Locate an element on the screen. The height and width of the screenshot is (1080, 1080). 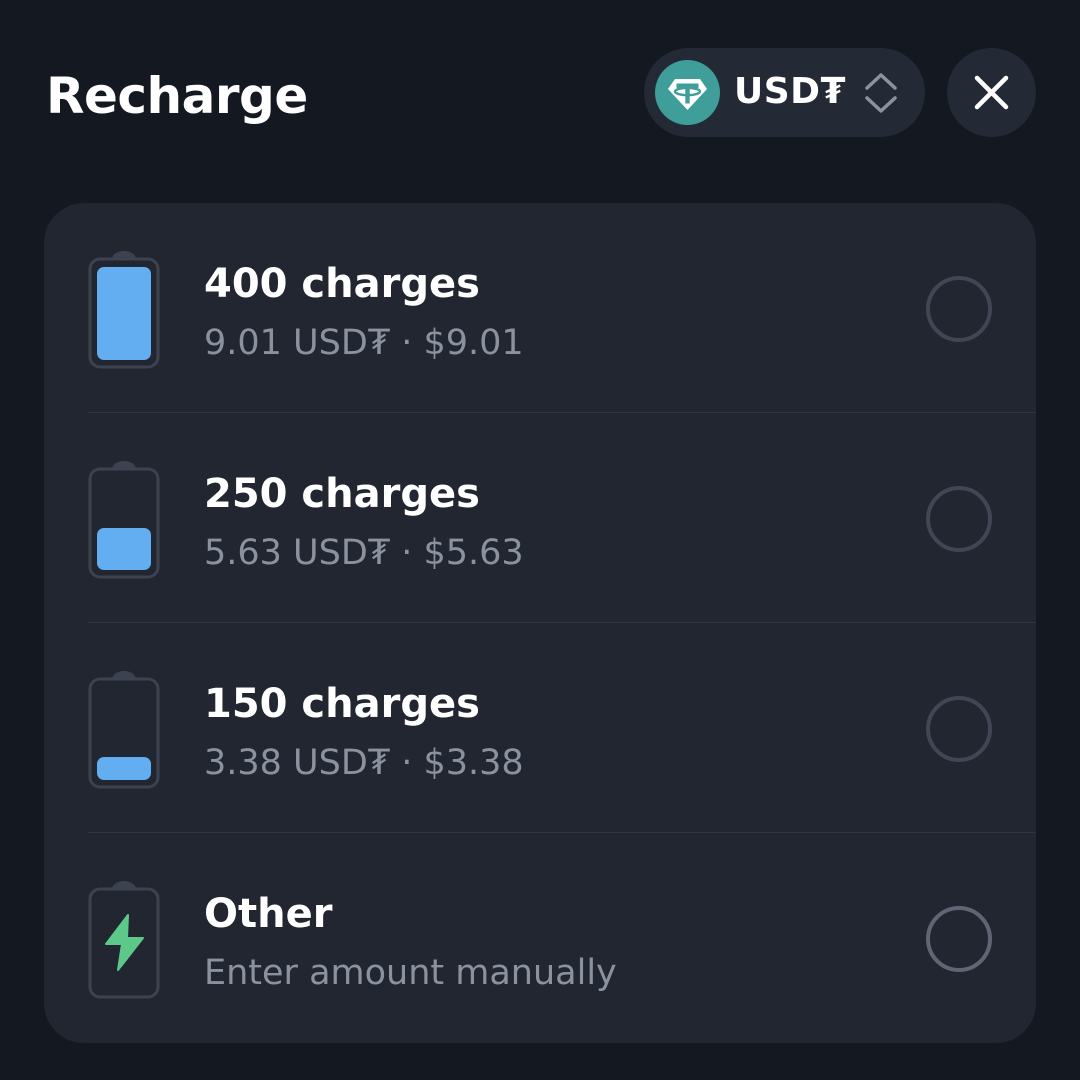
lightning-bolt-icon is located at coordinates (124, 942).